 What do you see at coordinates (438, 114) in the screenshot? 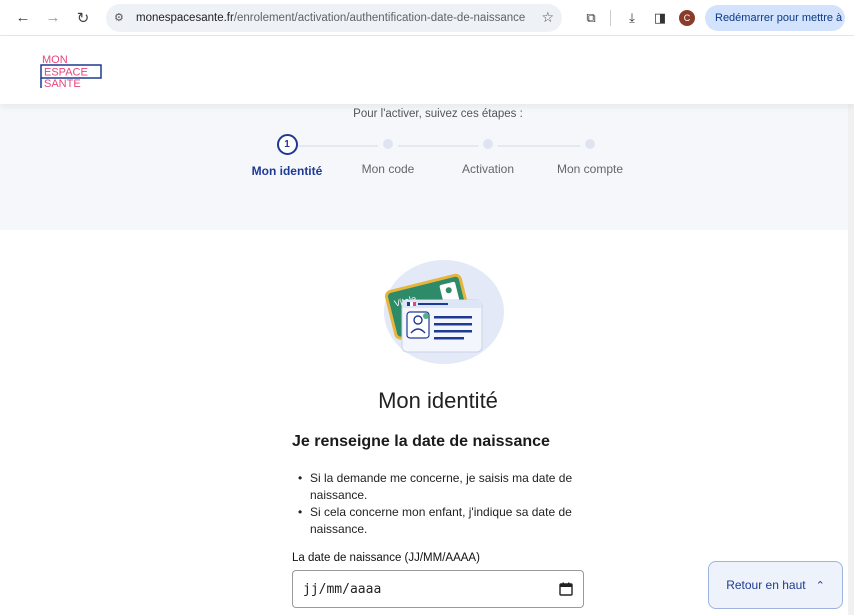
I see `steps-intro: Pour l'activer, suivez ces étapes :` at bounding box center [438, 114].